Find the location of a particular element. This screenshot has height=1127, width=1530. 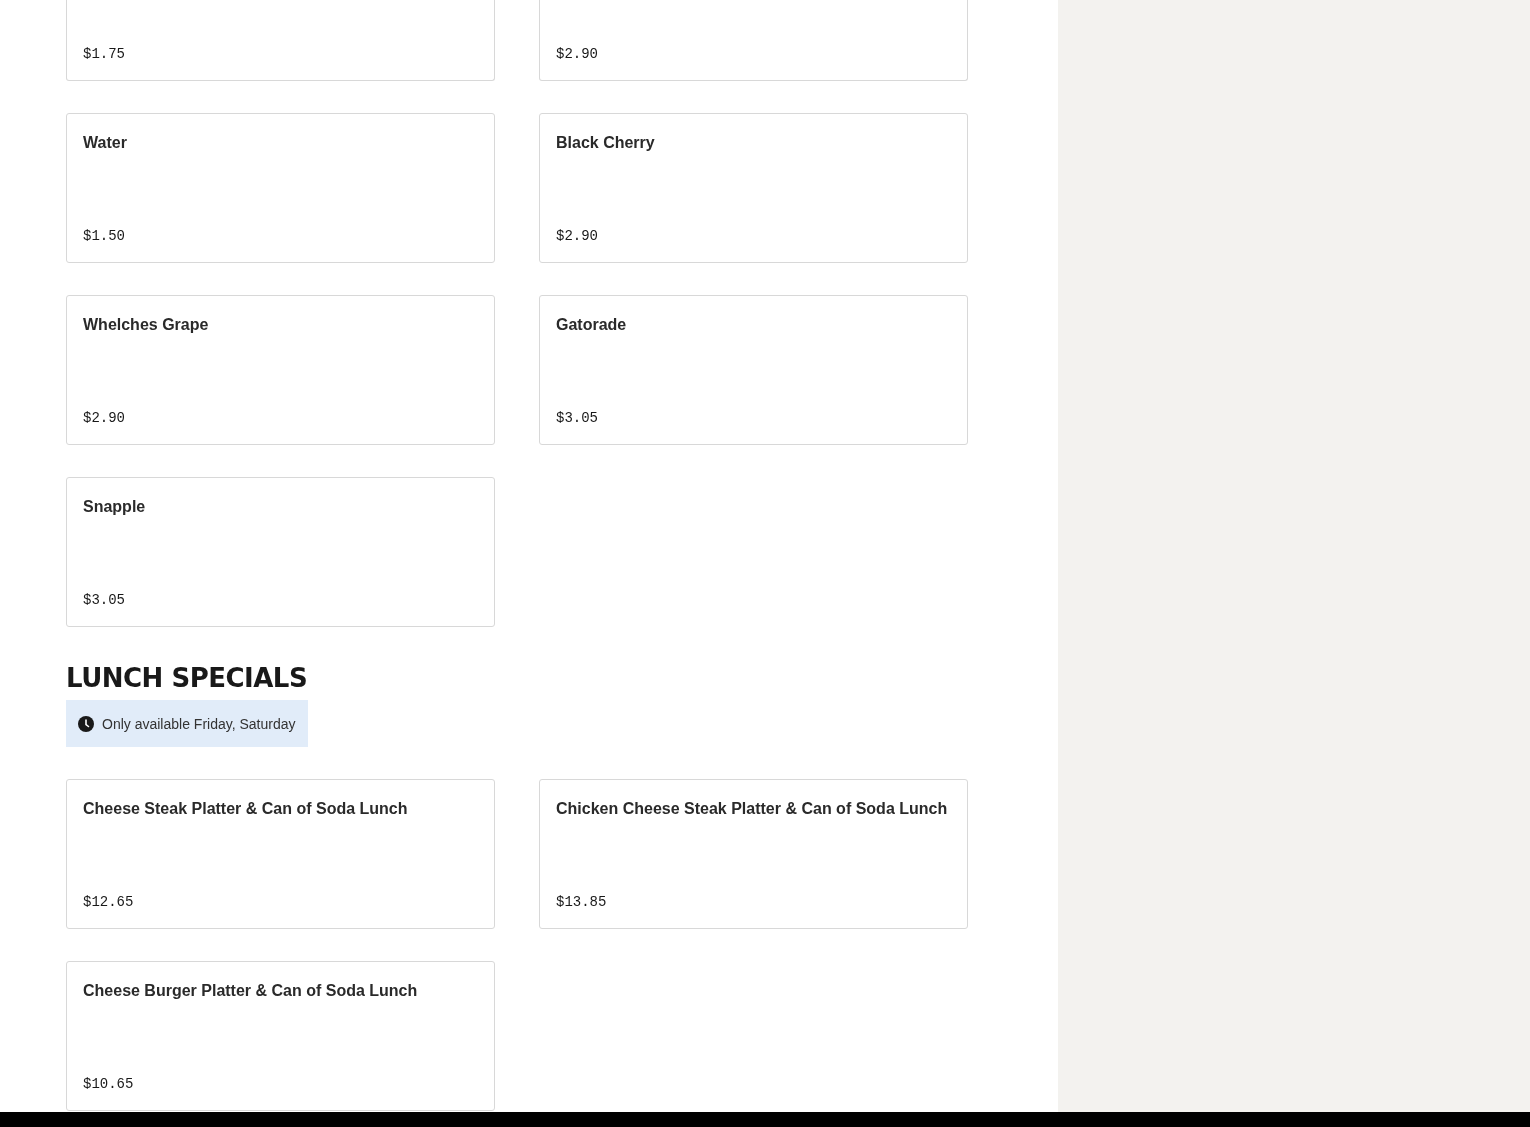

menu-item-card: Gatorade $3.05 is located at coordinates (753, 370).